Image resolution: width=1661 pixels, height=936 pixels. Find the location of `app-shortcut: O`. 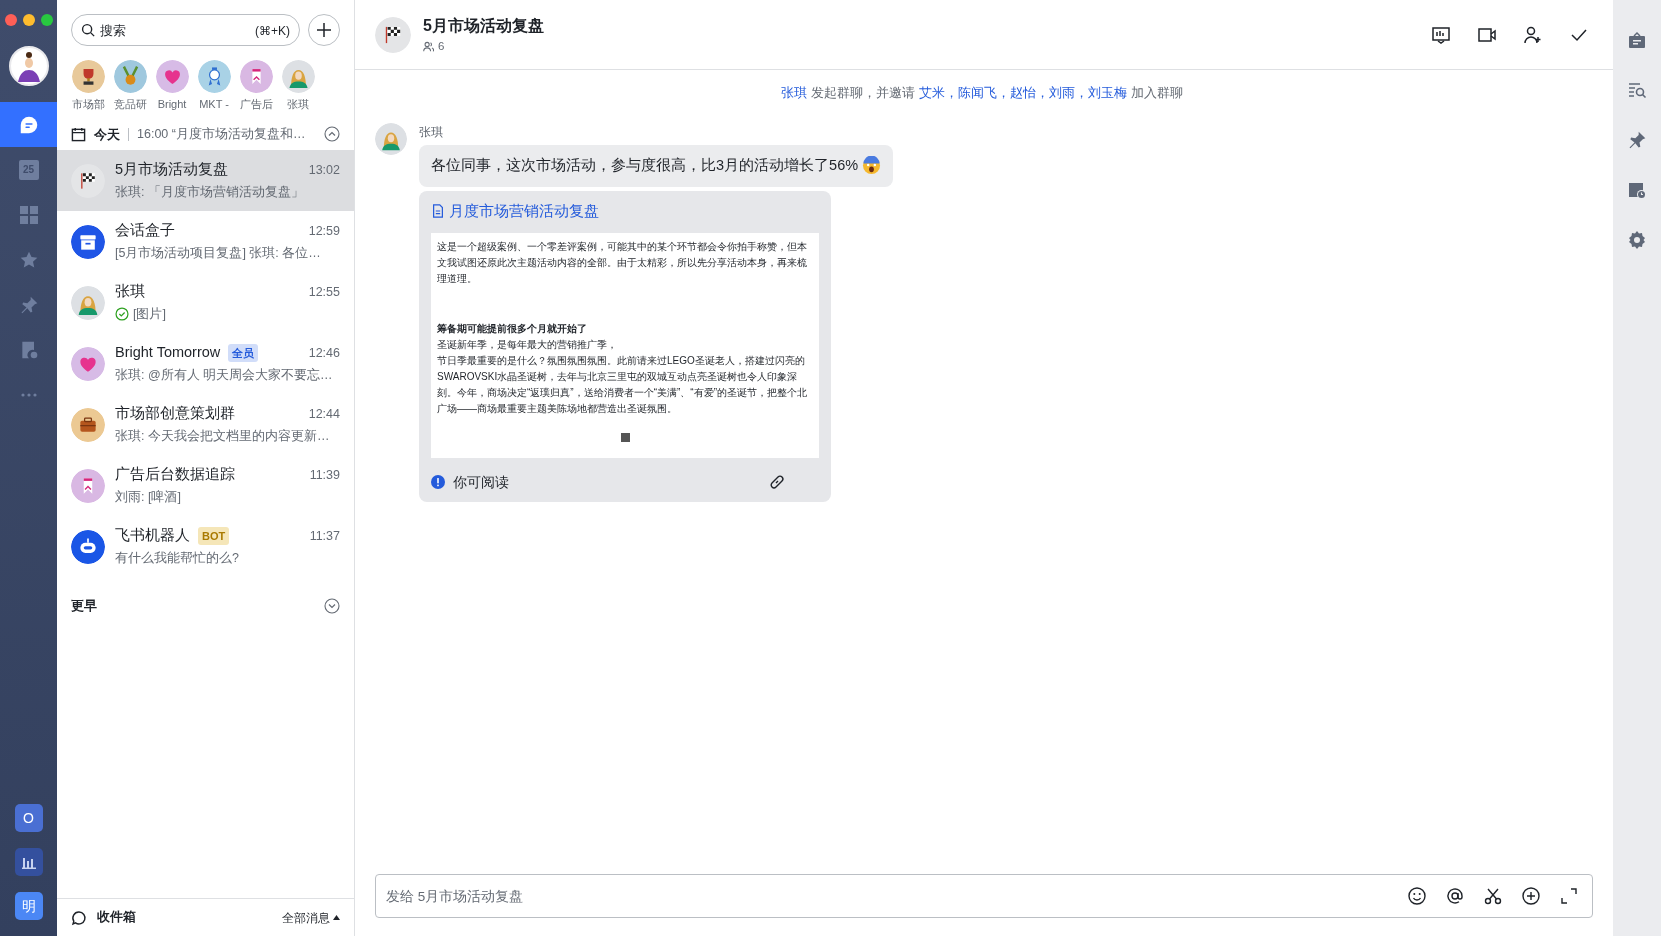

app-shortcut: O is located at coordinates (28, 818).